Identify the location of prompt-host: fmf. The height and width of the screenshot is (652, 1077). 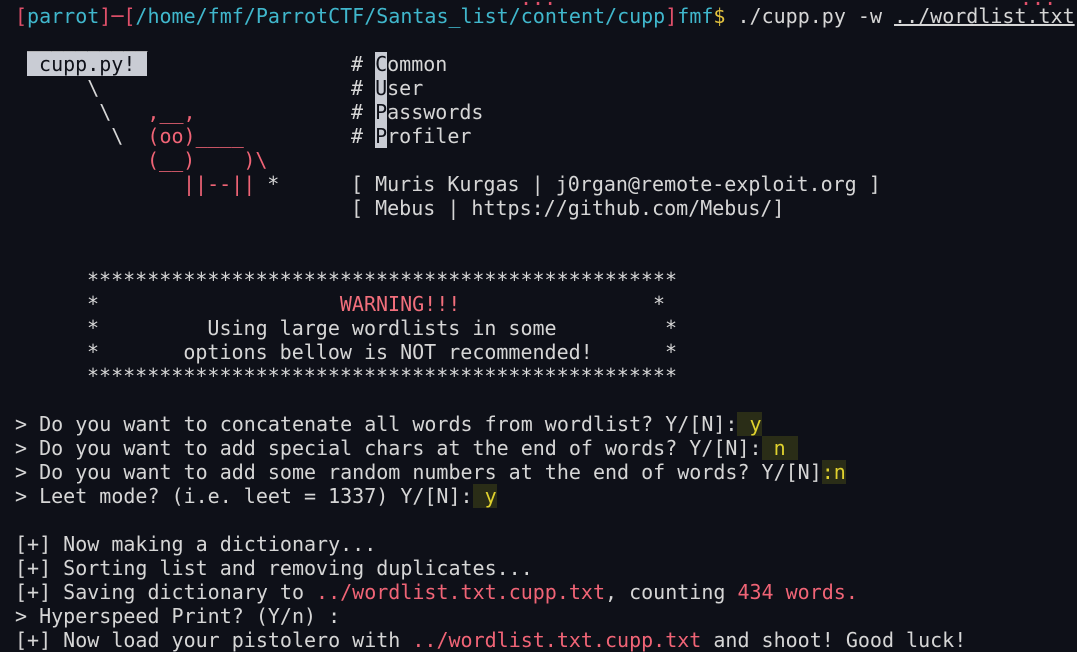
(695, 16).